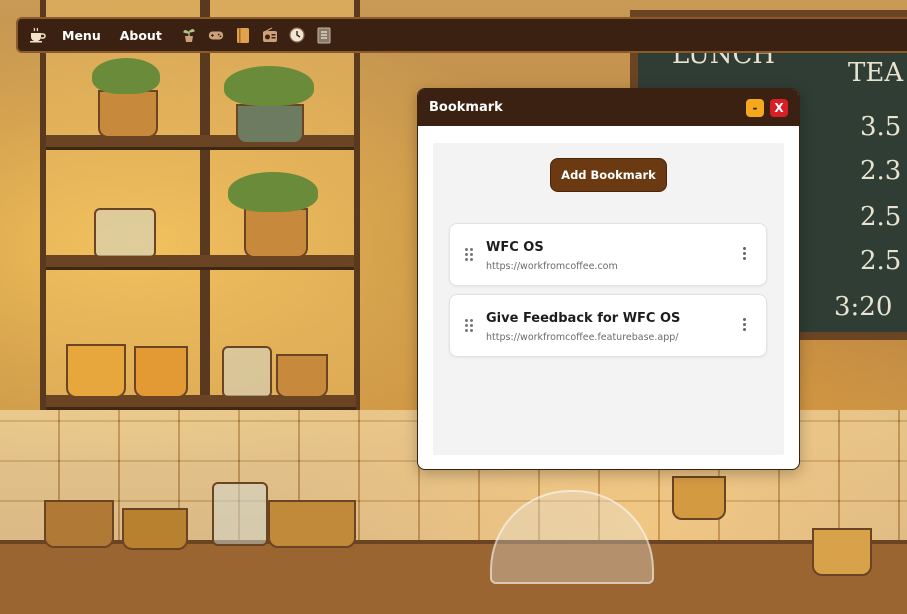  What do you see at coordinates (81, 35) in the screenshot?
I see `menu-link: Menu` at bounding box center [81, 35].